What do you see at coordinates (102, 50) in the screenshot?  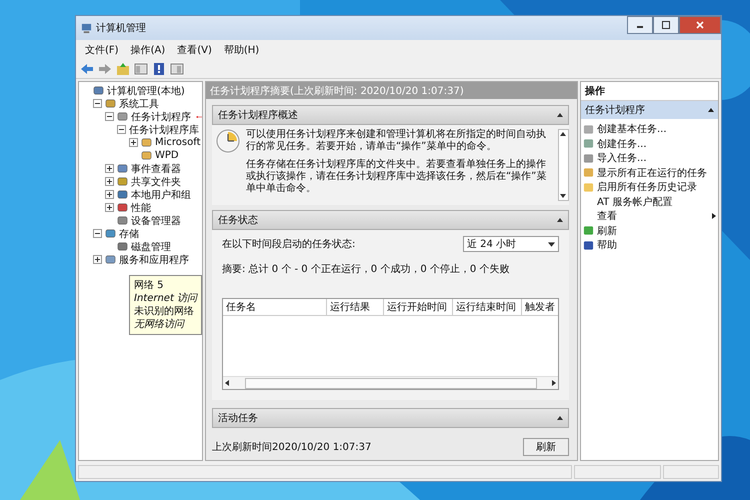 I see `menu-item: 文件(F)` at bounding box center [102, 50].